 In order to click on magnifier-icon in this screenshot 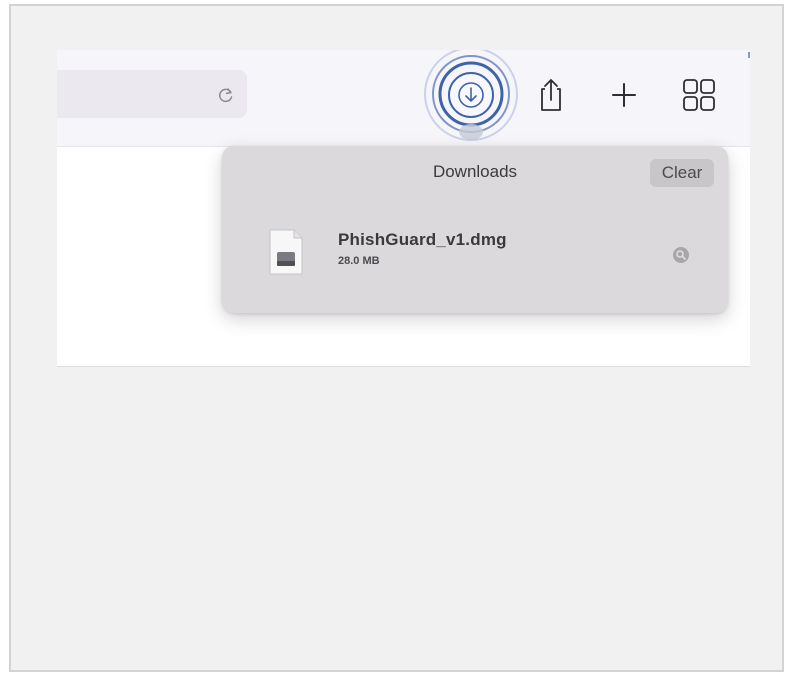, I will do `click(681, 255)`.